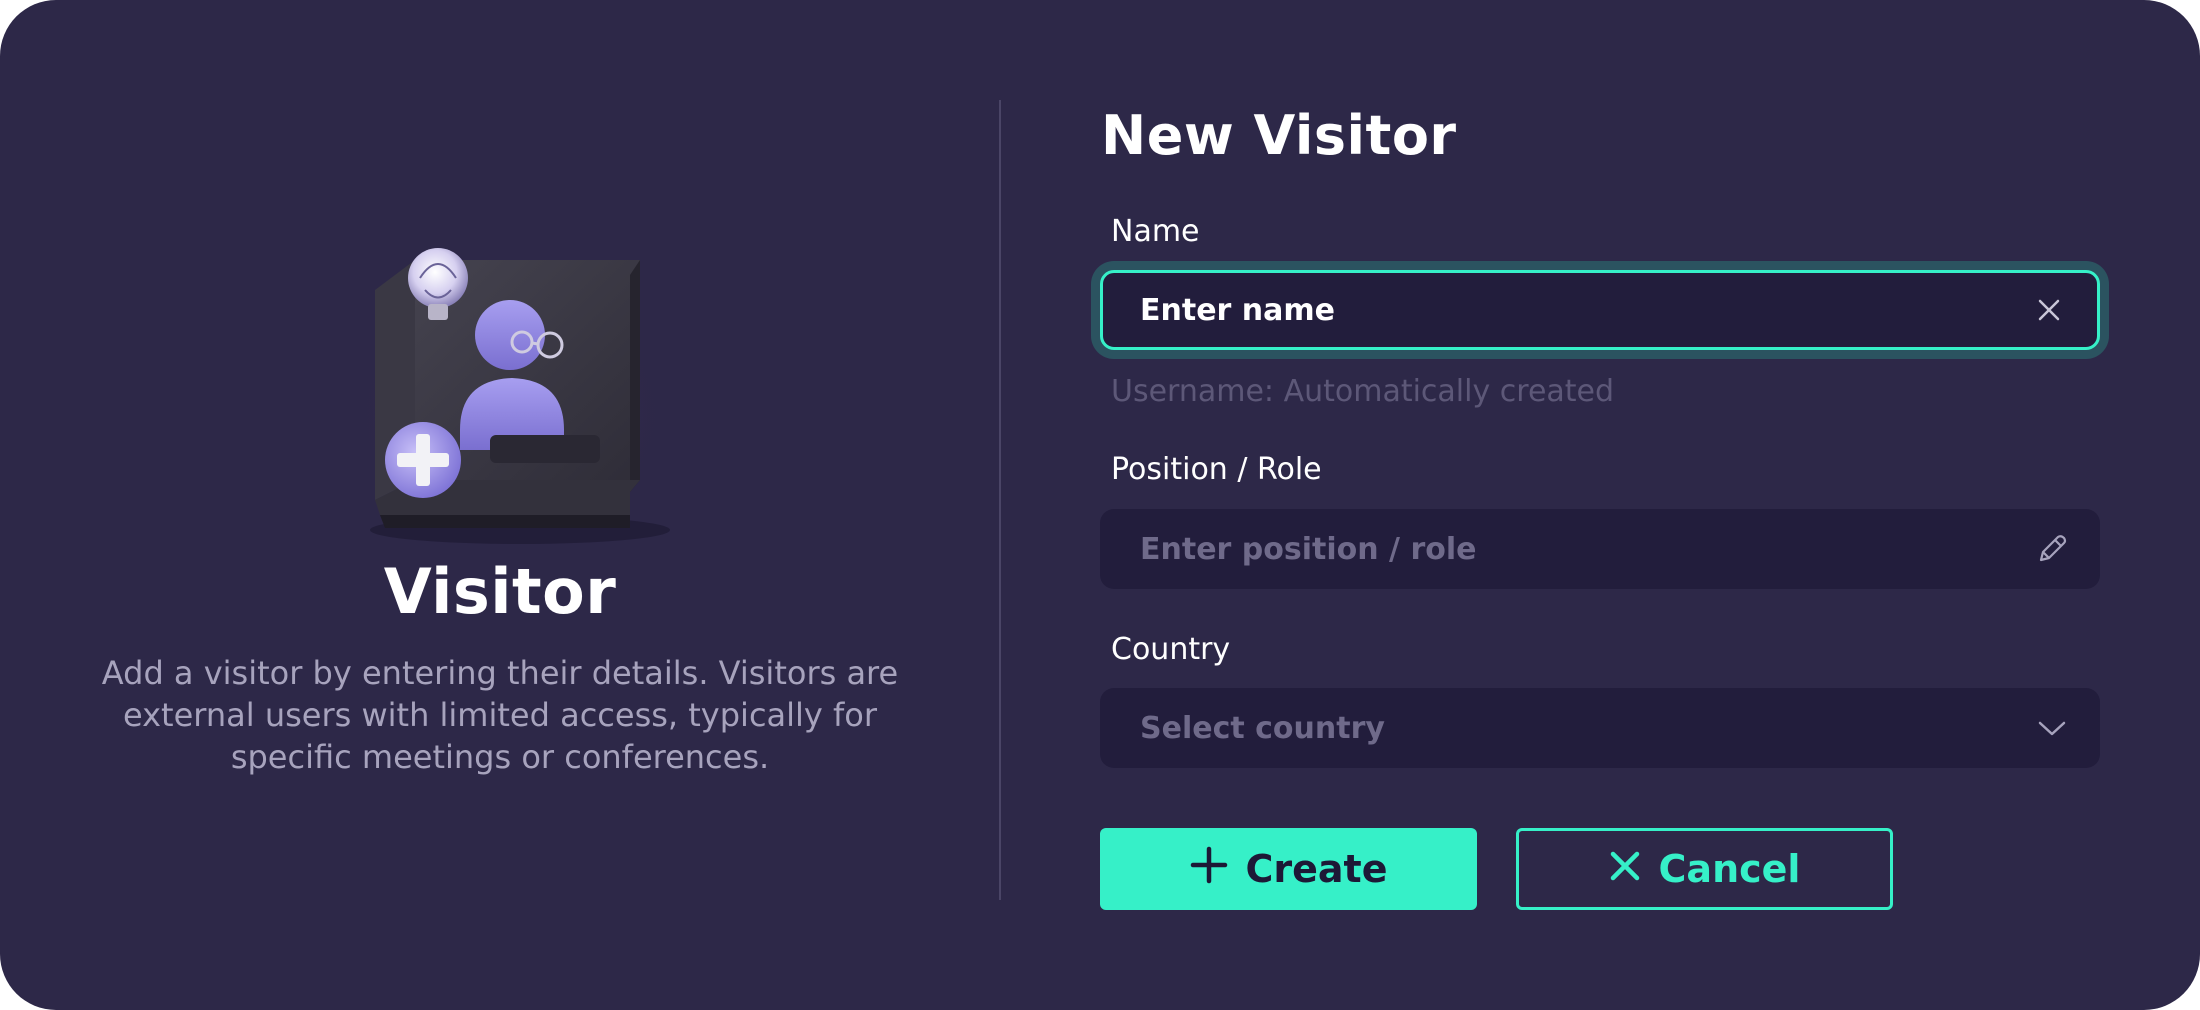  Describe the element at coordinates (1600, 549) in the screenshot. I see `position-input: Enter position / role` at that location.